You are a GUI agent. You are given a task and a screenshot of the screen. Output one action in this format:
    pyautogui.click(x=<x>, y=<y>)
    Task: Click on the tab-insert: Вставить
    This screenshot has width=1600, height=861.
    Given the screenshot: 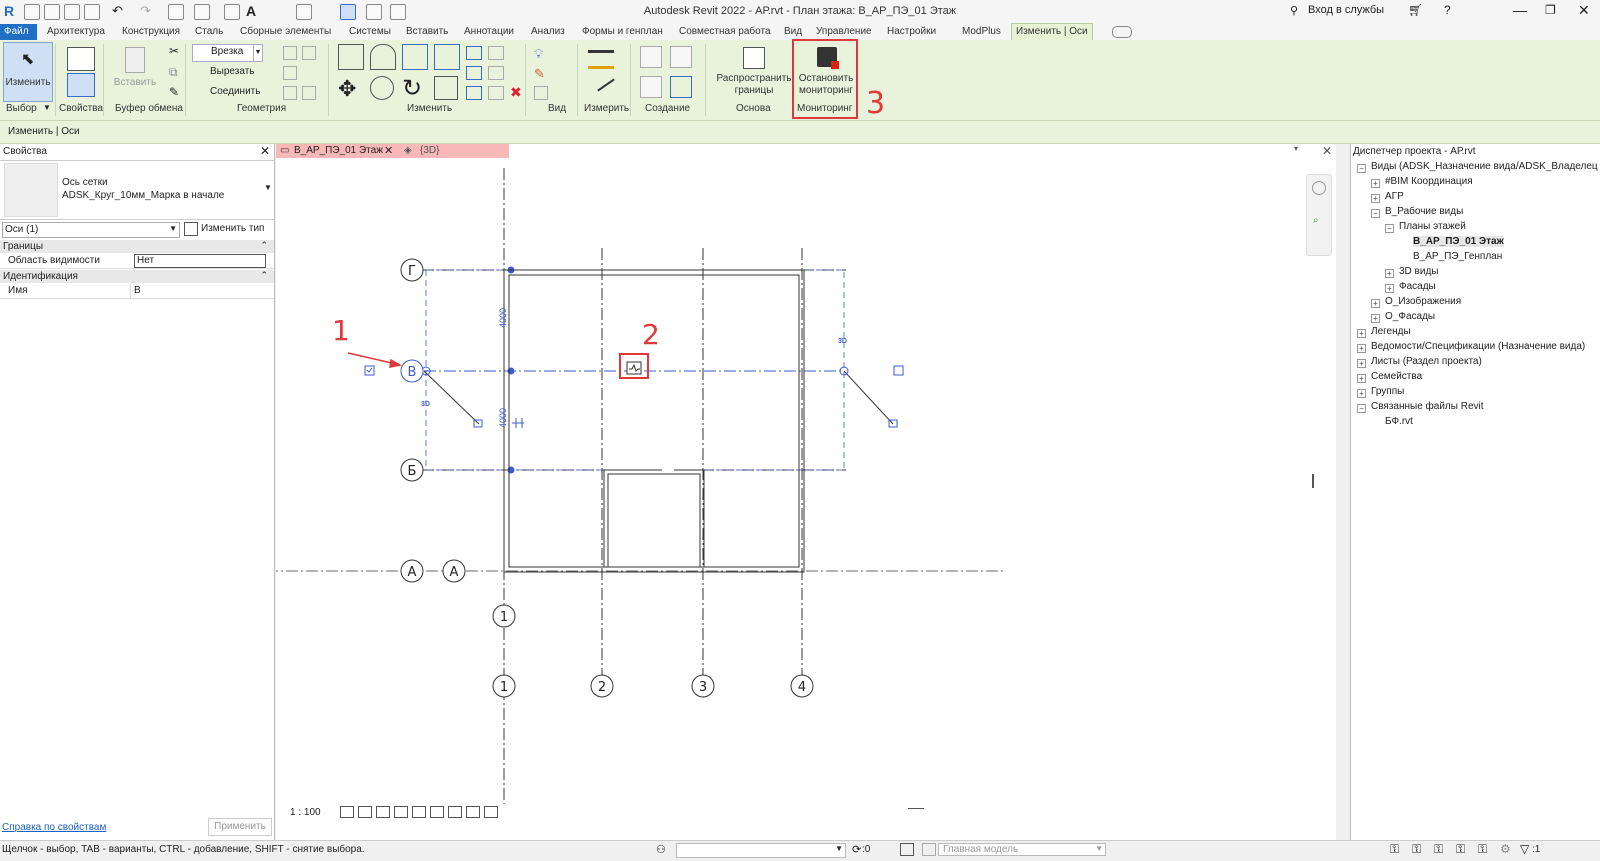 What is the action you would take?
    pyautogui.click(x=427, y=32)
    